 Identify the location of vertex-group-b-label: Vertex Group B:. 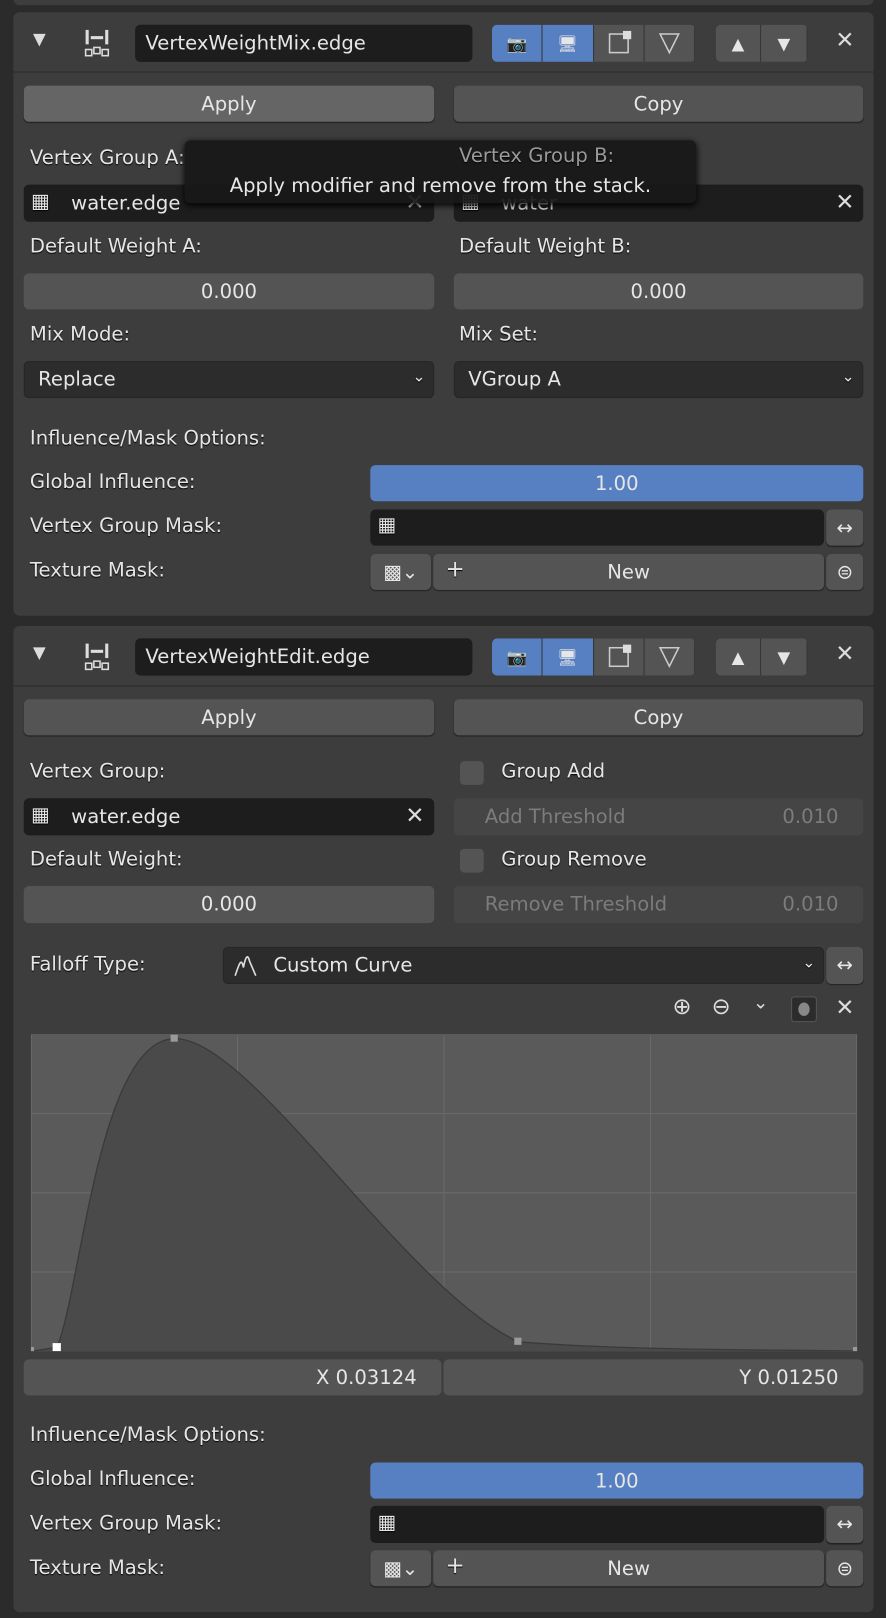
(536, 156).